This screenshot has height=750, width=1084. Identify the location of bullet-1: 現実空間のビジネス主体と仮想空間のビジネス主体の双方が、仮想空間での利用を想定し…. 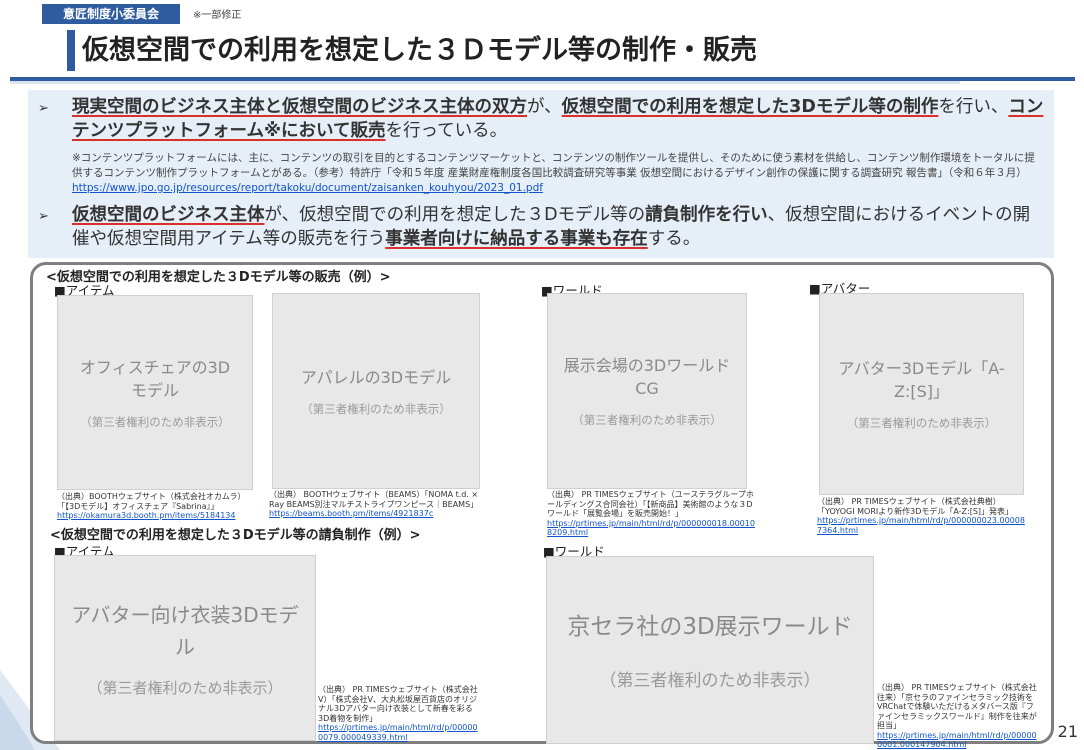
(558, 119).